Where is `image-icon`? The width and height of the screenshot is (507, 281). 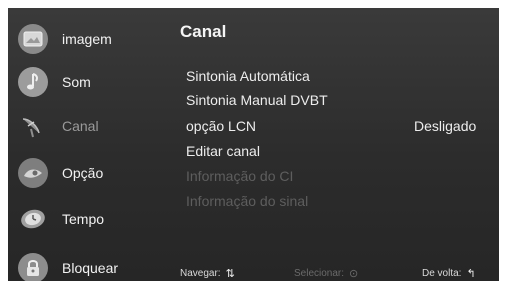 image-icon is located at coordinates (33, 39).